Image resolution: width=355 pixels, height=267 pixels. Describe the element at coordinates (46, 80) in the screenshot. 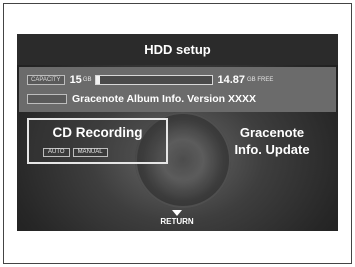

I see `capacity-tag: CAPACITY` at that location.